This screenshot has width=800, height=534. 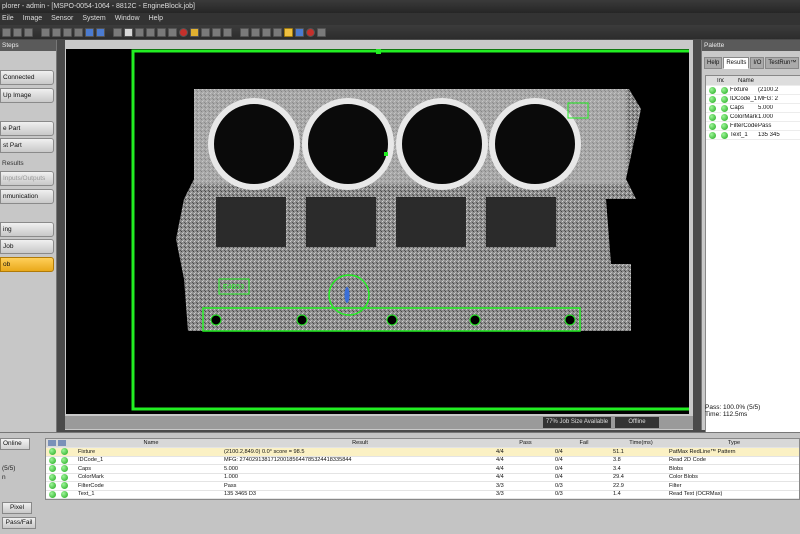 What do you see at coordinates (753, 99) in the screenshot?
I see `palette-row: IDCode_1 MFG: 2` at bounding box center [753, 99].